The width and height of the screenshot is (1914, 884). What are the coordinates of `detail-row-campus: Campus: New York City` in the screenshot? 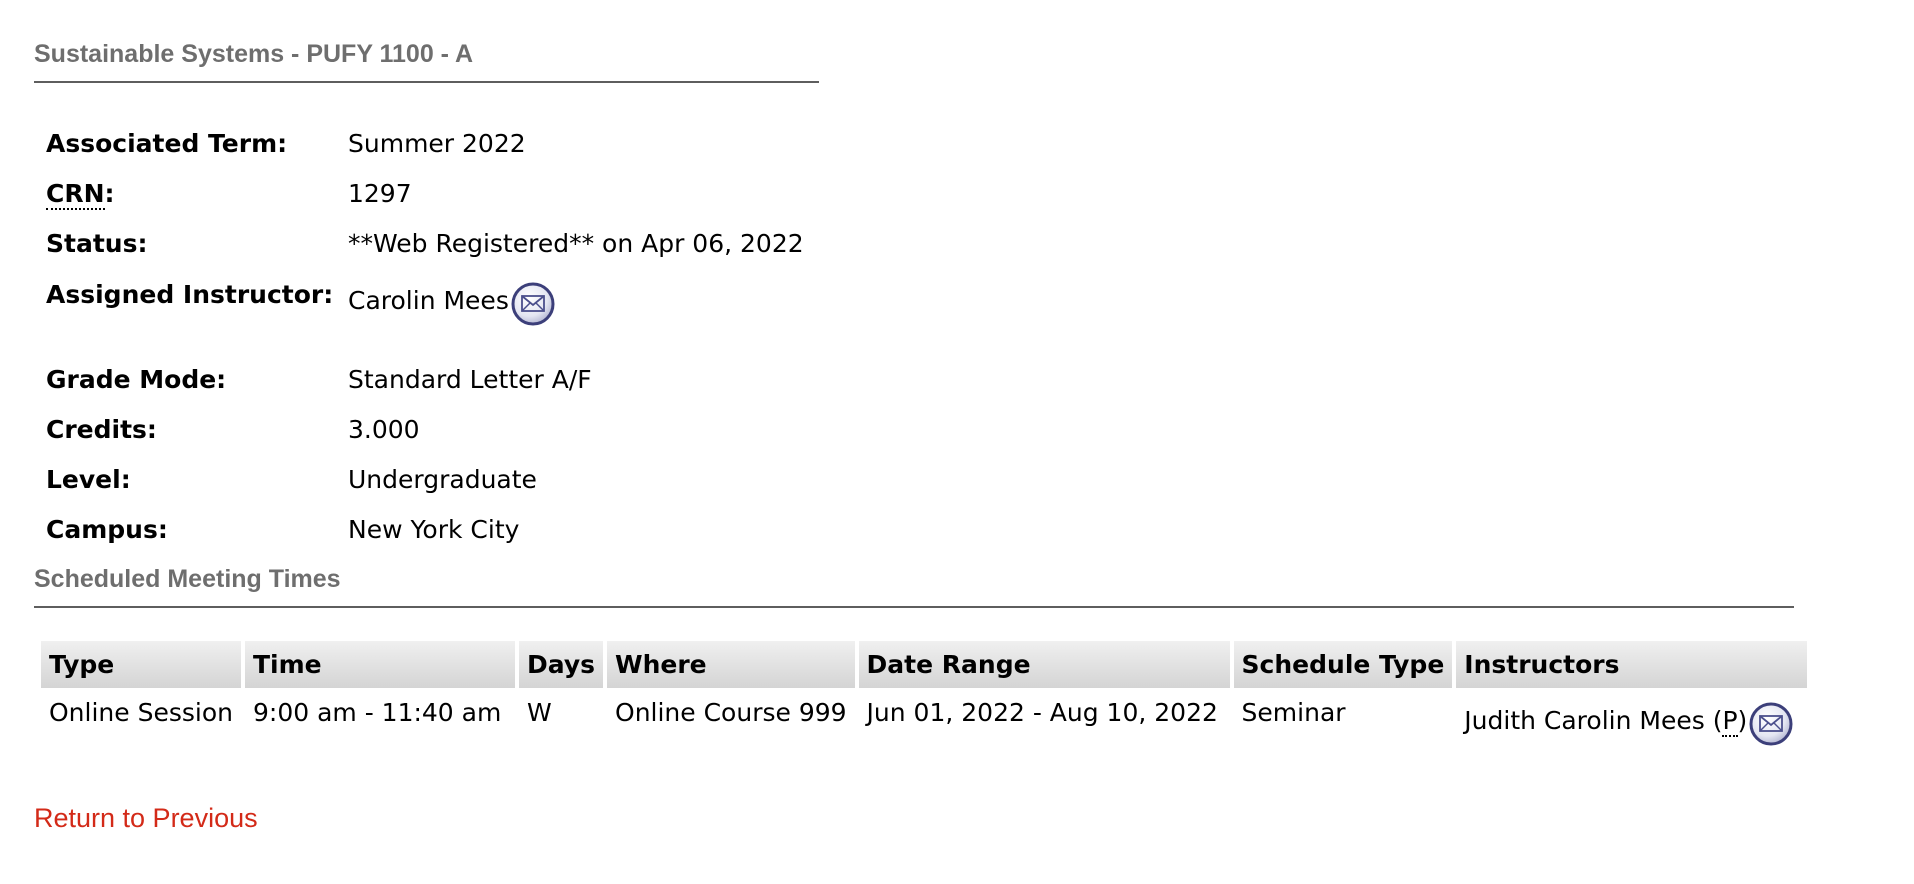 It's located at (425, 529).